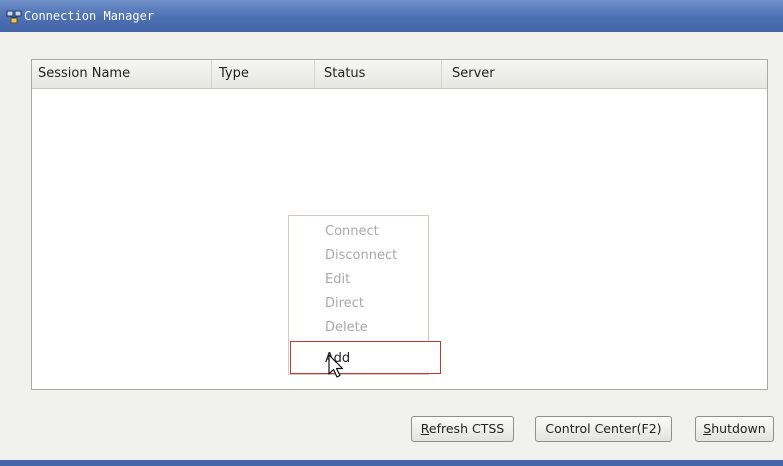  What do you see at coordinates (391, 463) in the screenshot?
I see `bottom-border` at bounding box center [391, 463].